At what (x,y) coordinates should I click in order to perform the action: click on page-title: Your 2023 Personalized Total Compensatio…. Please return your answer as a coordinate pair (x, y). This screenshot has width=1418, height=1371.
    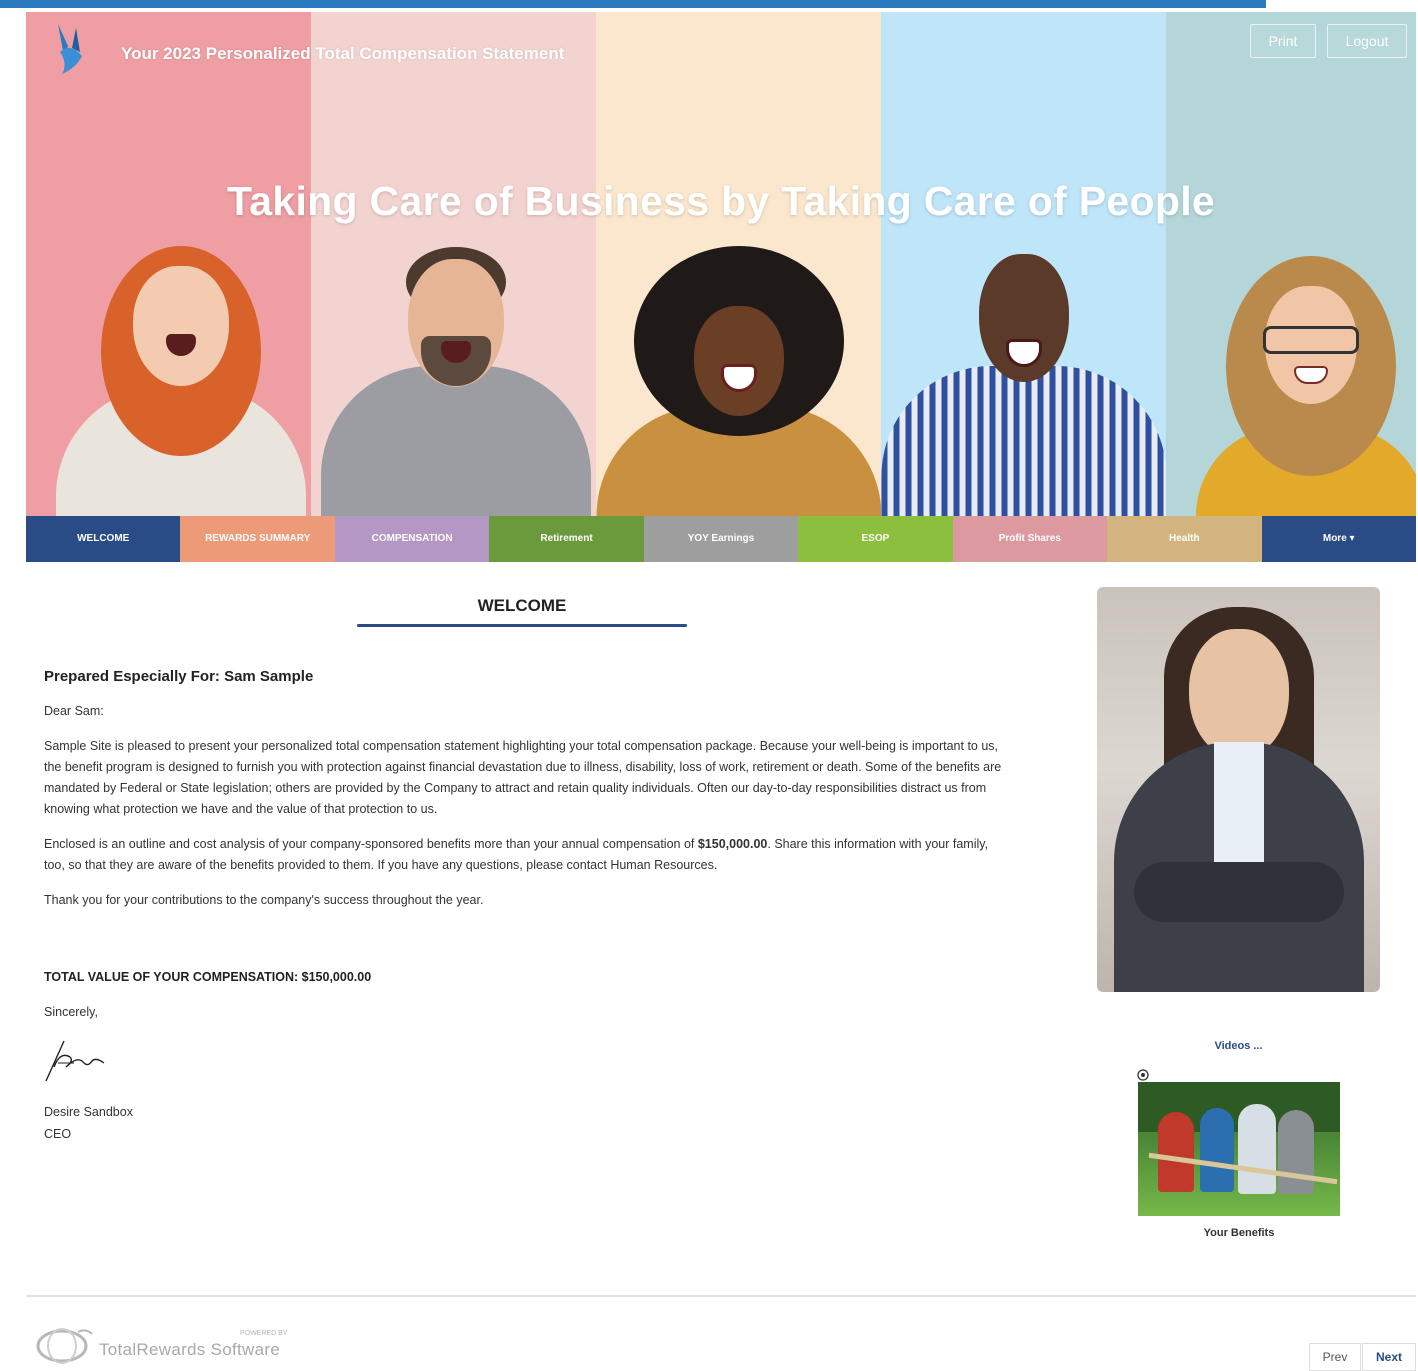
    Looking at the image, I should click on (343, 53).